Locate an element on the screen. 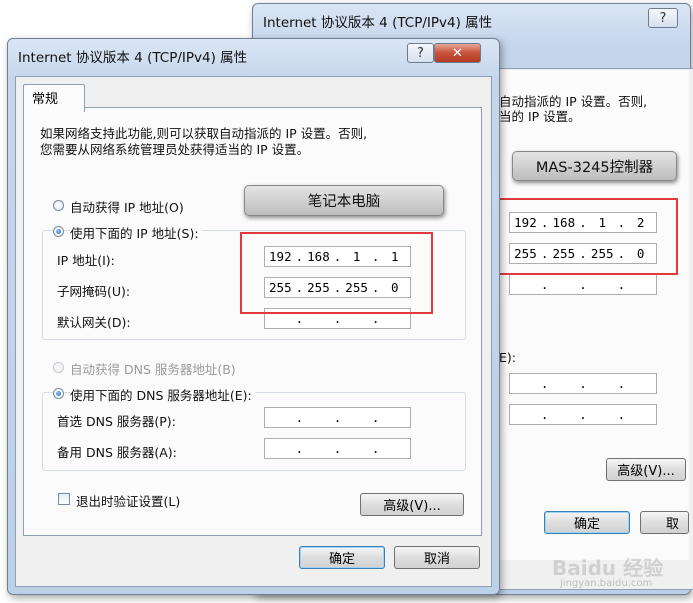  alternate-dns-label: 备用 DNS 服务器(A): is located at coordinates (117, 452).